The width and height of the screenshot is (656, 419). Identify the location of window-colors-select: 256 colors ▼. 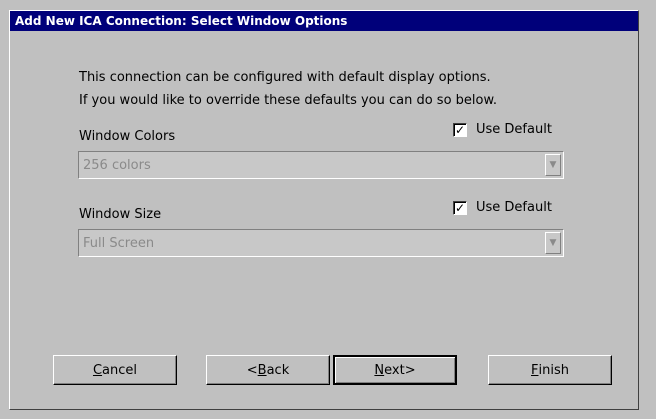
(321, 165).